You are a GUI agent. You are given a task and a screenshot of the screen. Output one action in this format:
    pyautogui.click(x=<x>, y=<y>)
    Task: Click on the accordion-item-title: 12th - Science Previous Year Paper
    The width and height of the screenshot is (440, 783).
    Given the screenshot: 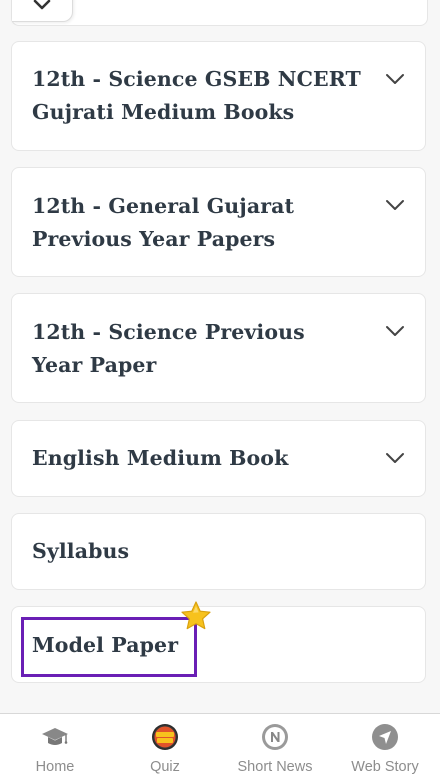 What is the action you would take?
    pyautogui.click(x=168, y=348)
    